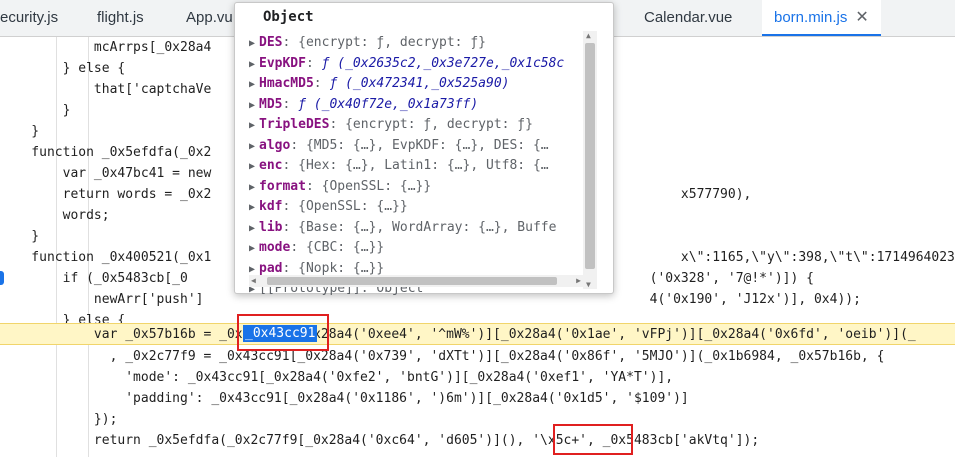  What do you see at coordinates (427, 145) in the screenshot?
I see `property-value: {MD5: {…}, EvpKDF: {…}, DES` at bounding box center [427, 145].